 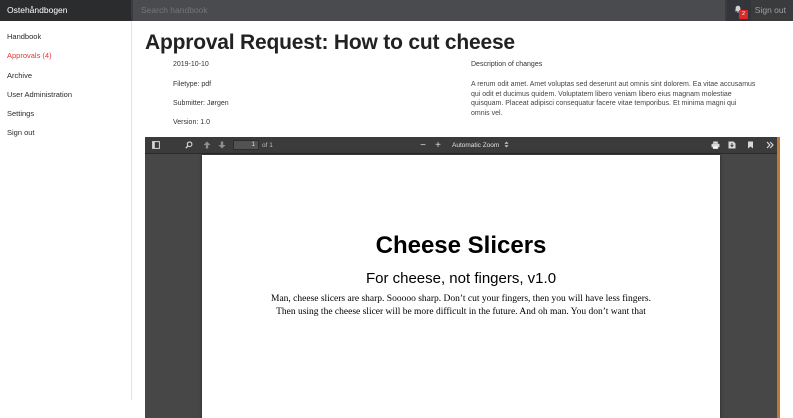 What do you see at coordinates (191, 64) in the screenshot?
I see `meta-date: 2019-10-10` at bounding box center [191, 64].